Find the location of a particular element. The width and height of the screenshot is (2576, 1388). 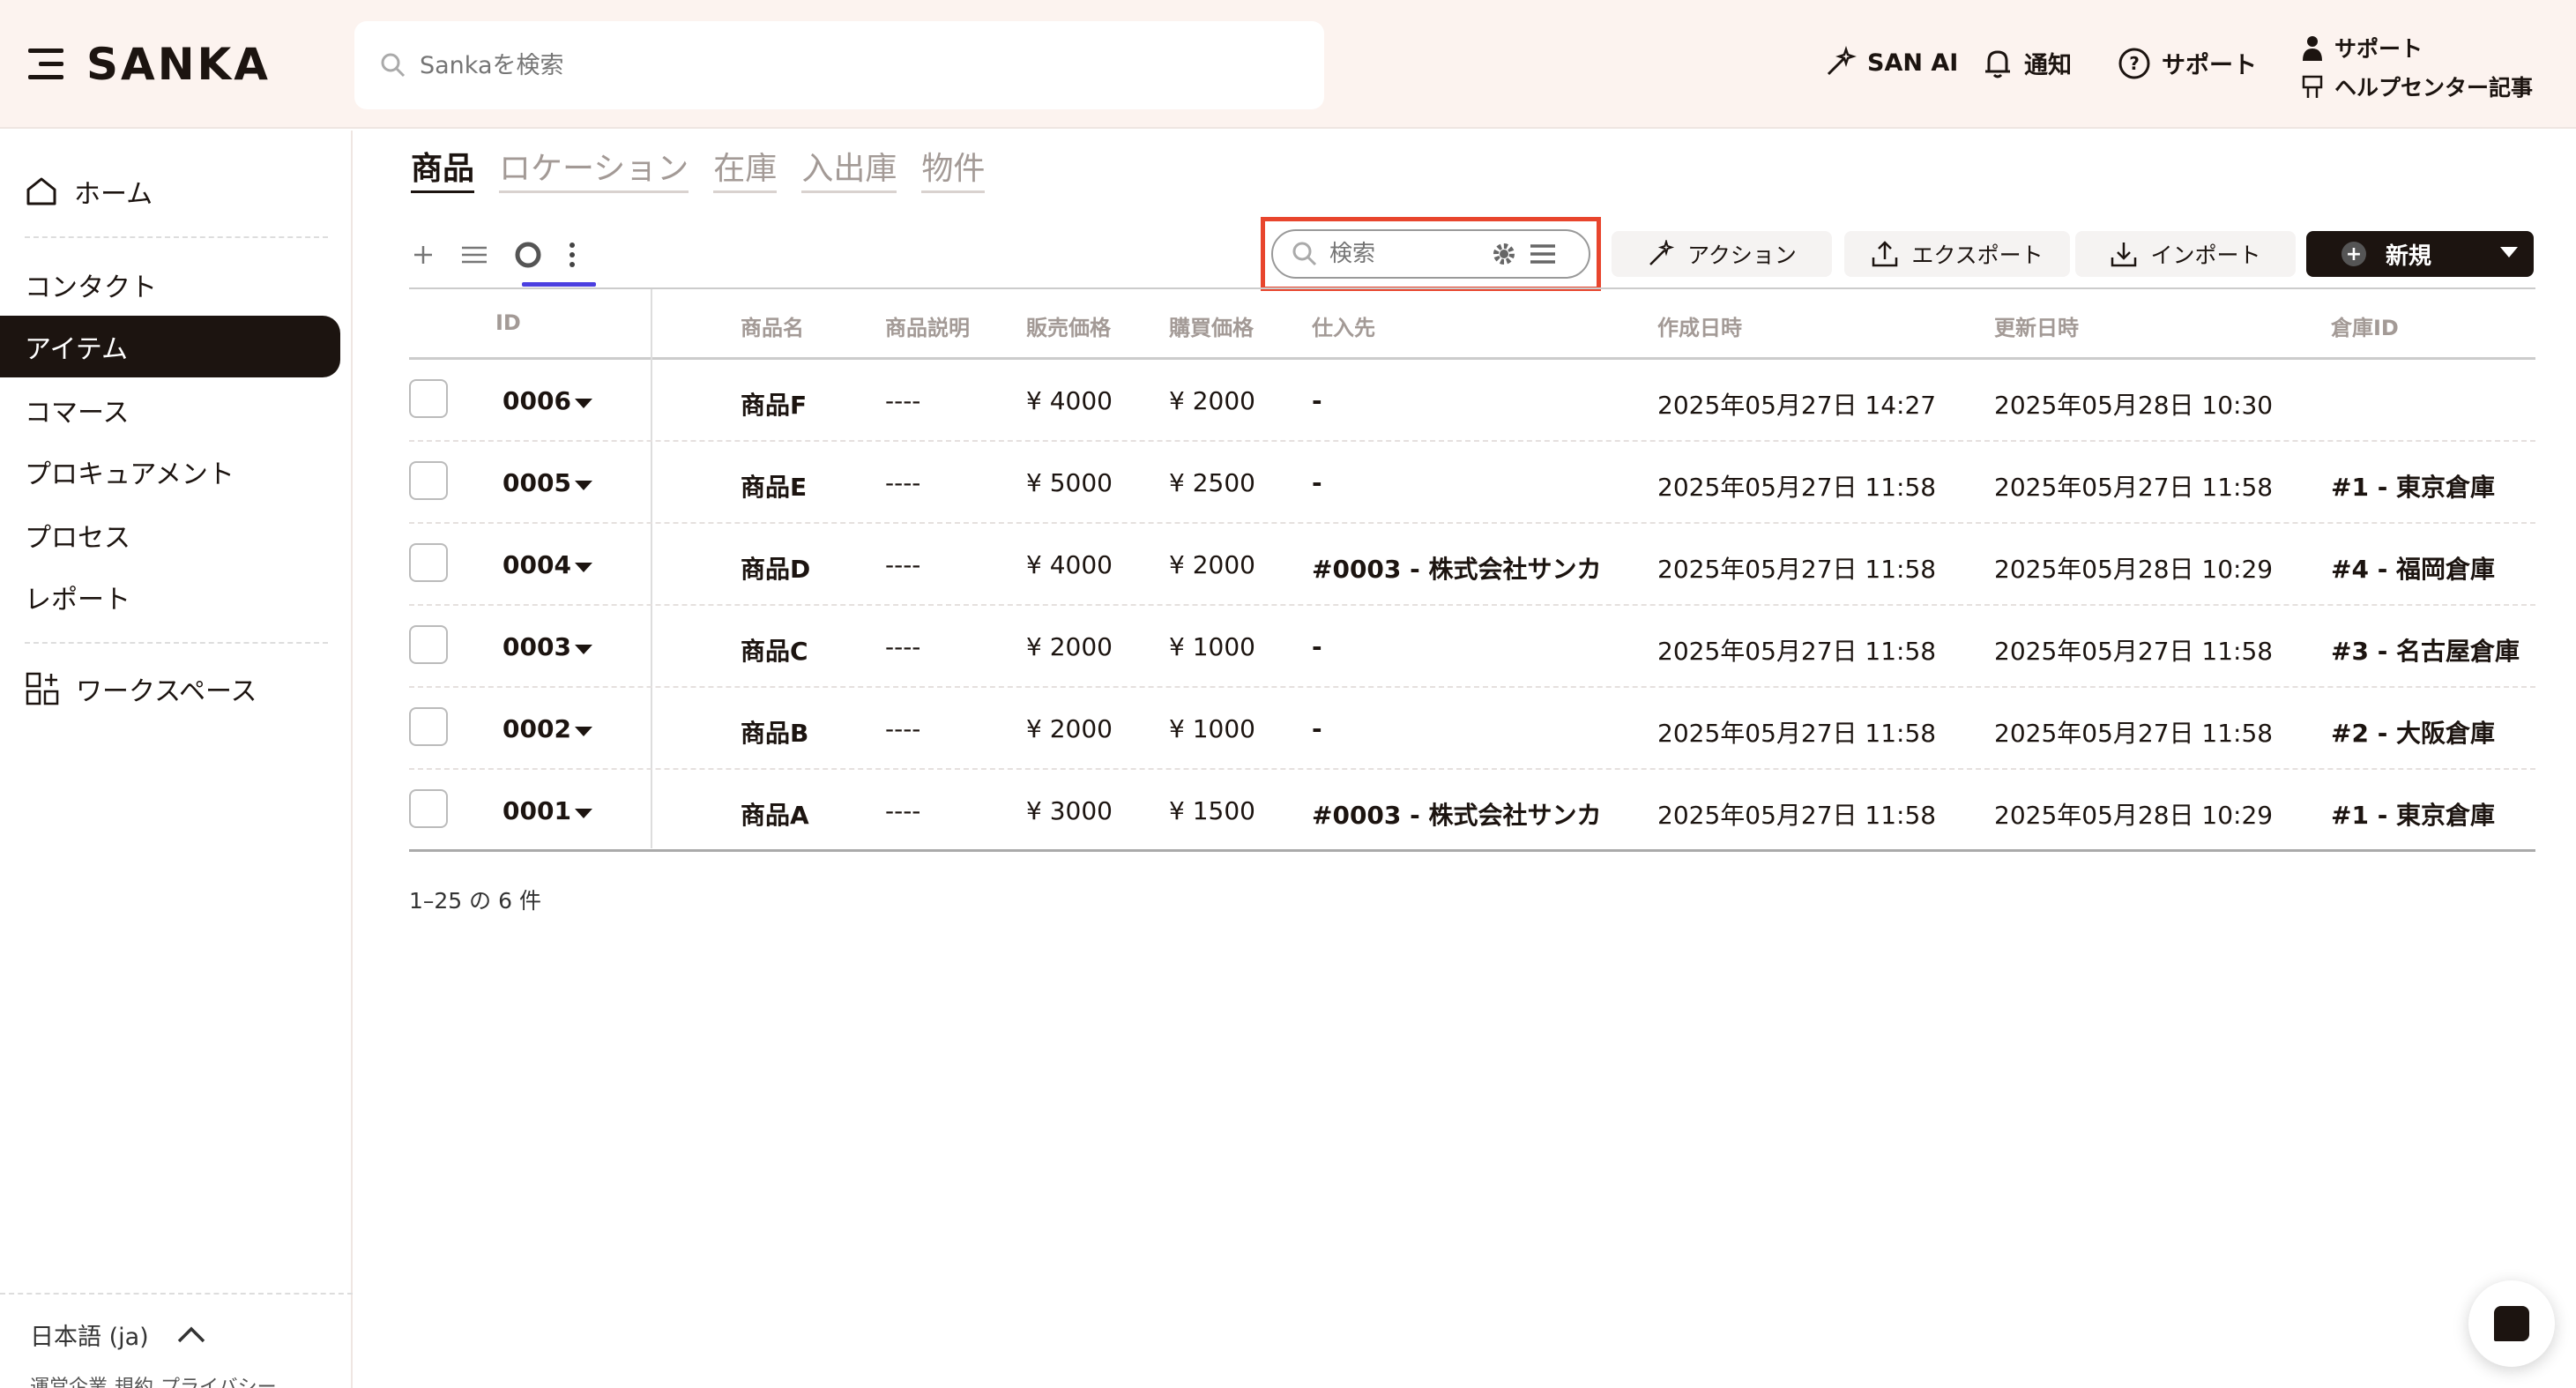

notifications-label: 通知 is located at coordinates (2048, 65).